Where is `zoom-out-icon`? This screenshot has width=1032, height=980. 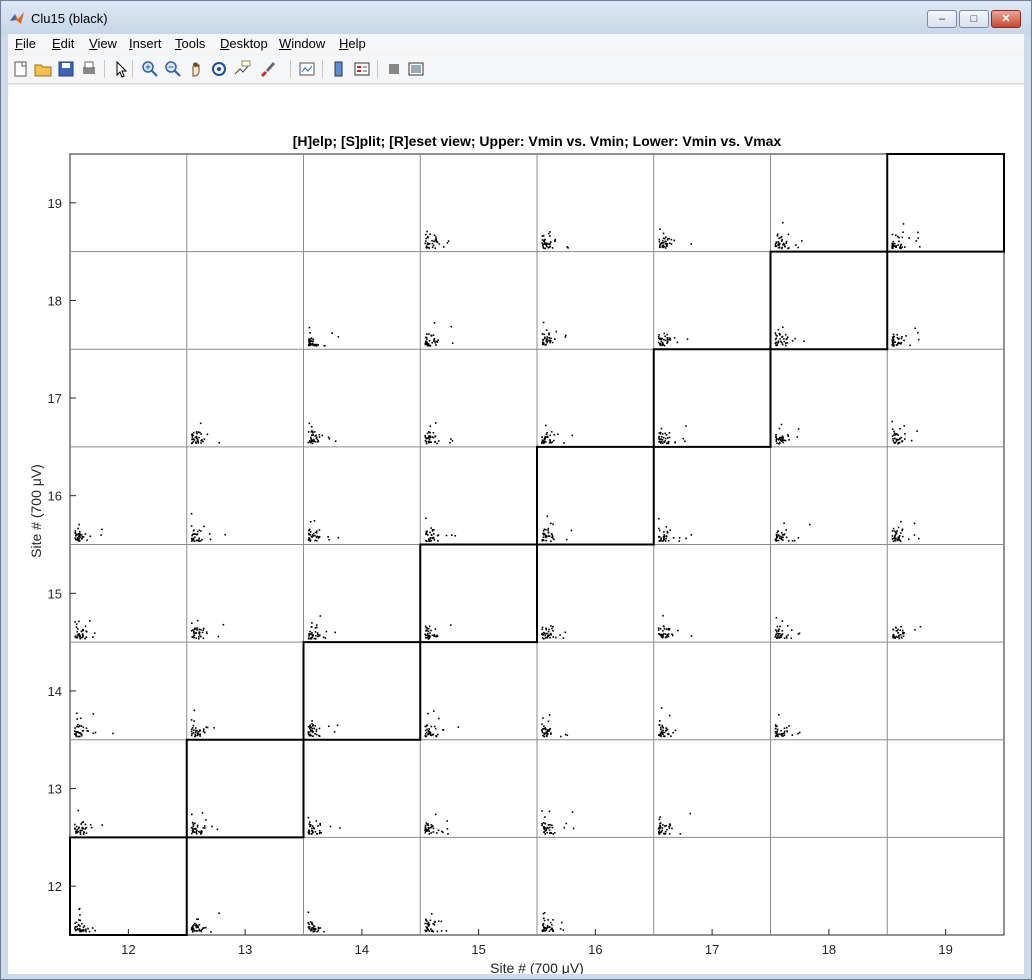 zoom-out-icon is located at coordinates (173, 69).